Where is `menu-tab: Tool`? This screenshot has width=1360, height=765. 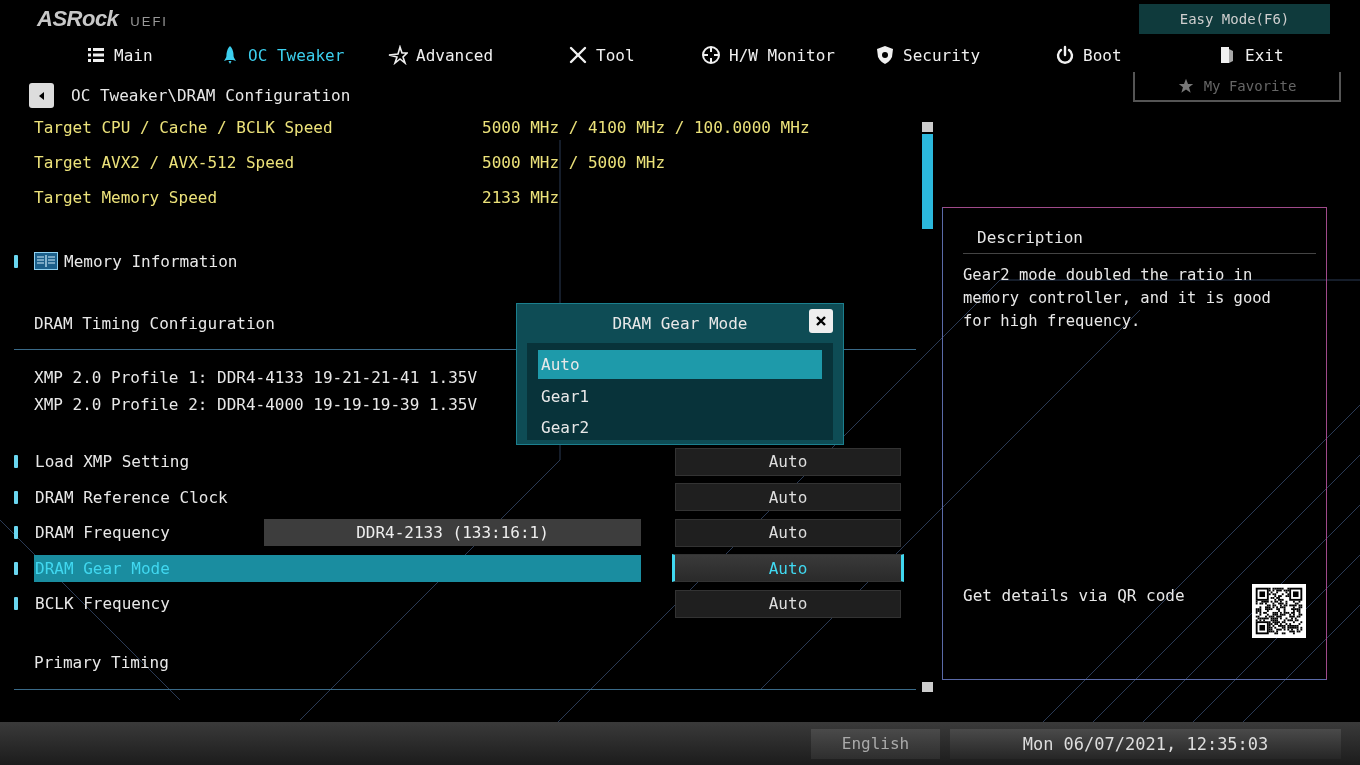 menu-tab: Tool is located at coordinates (601, 55).